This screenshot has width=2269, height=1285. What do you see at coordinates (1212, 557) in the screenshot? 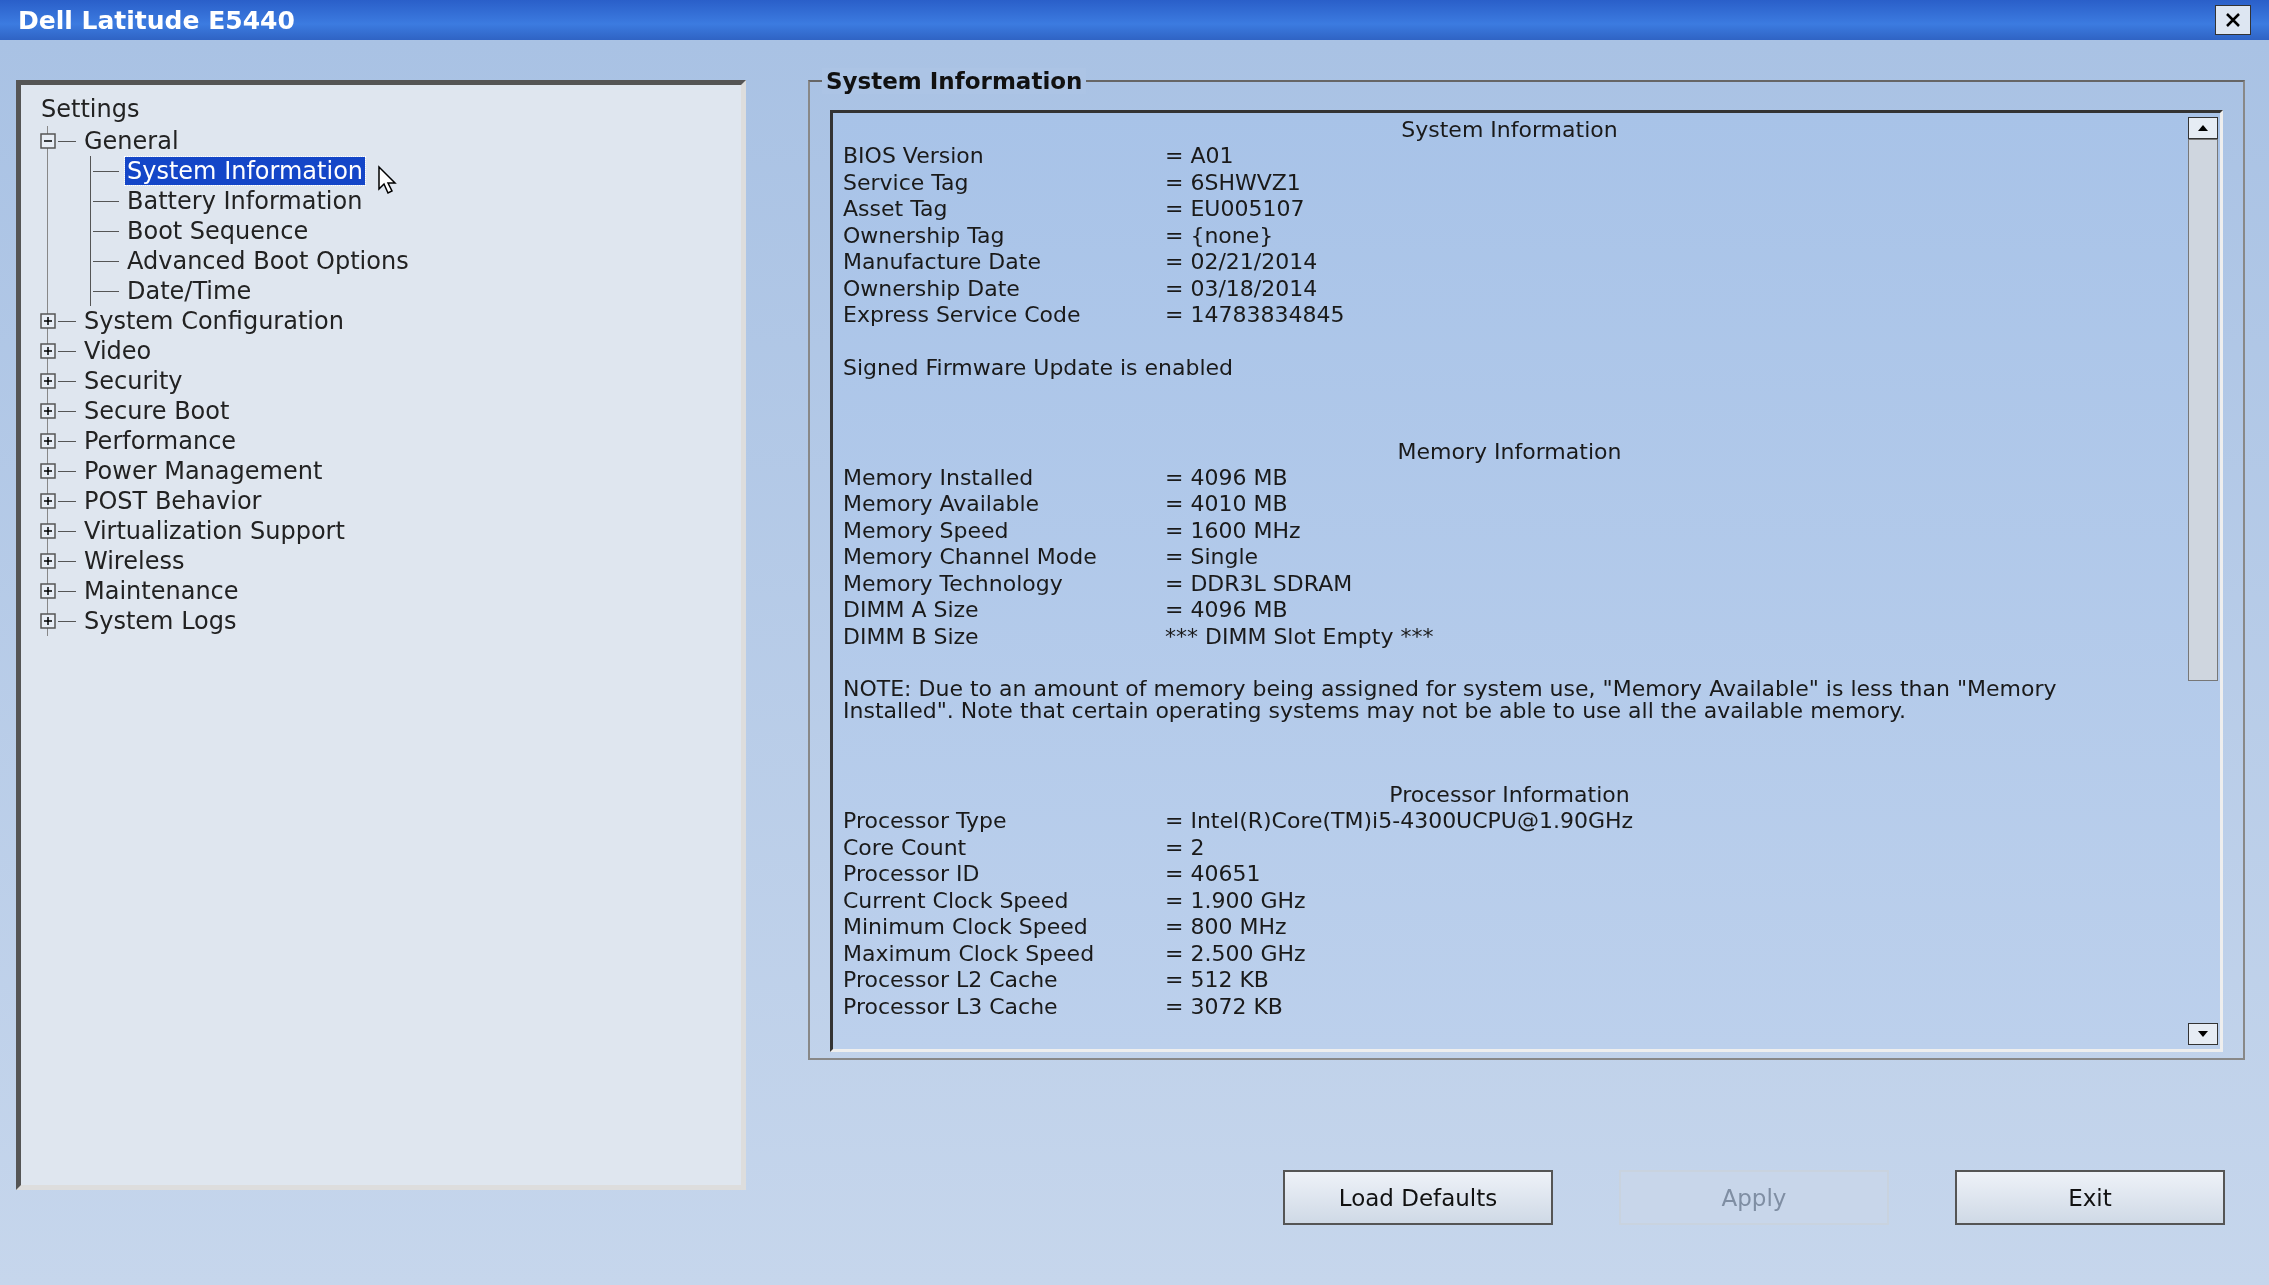
I see `info-value: = Single` at bounding box center [1212, 557].